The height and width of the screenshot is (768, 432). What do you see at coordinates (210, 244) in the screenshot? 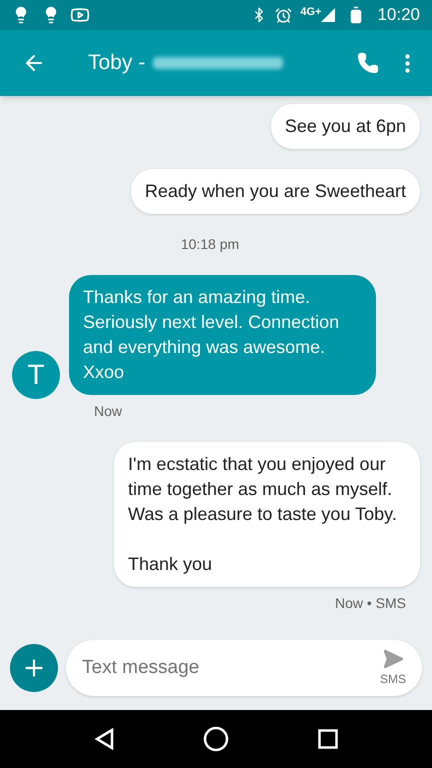
I see `timestamp: 10:18 pm` at bounding box center [210, 244].